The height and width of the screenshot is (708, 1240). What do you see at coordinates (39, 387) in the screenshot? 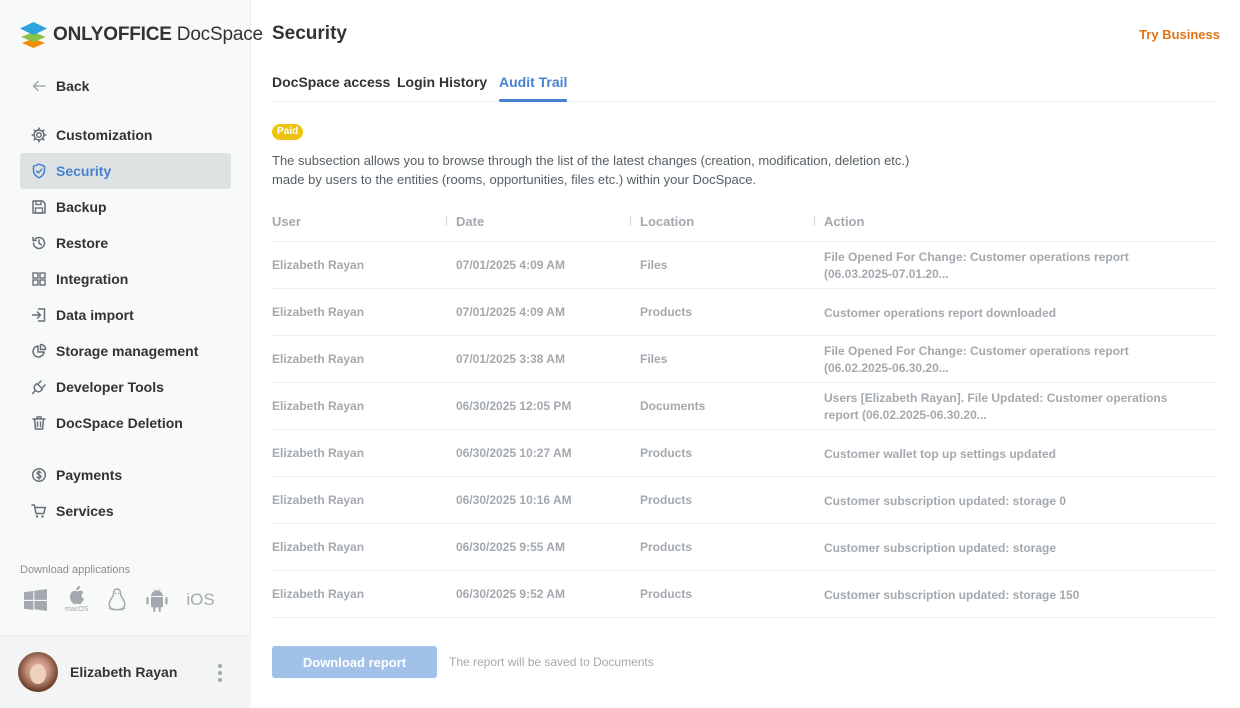
I see `plug-icon` at bounding box center [39, 387].